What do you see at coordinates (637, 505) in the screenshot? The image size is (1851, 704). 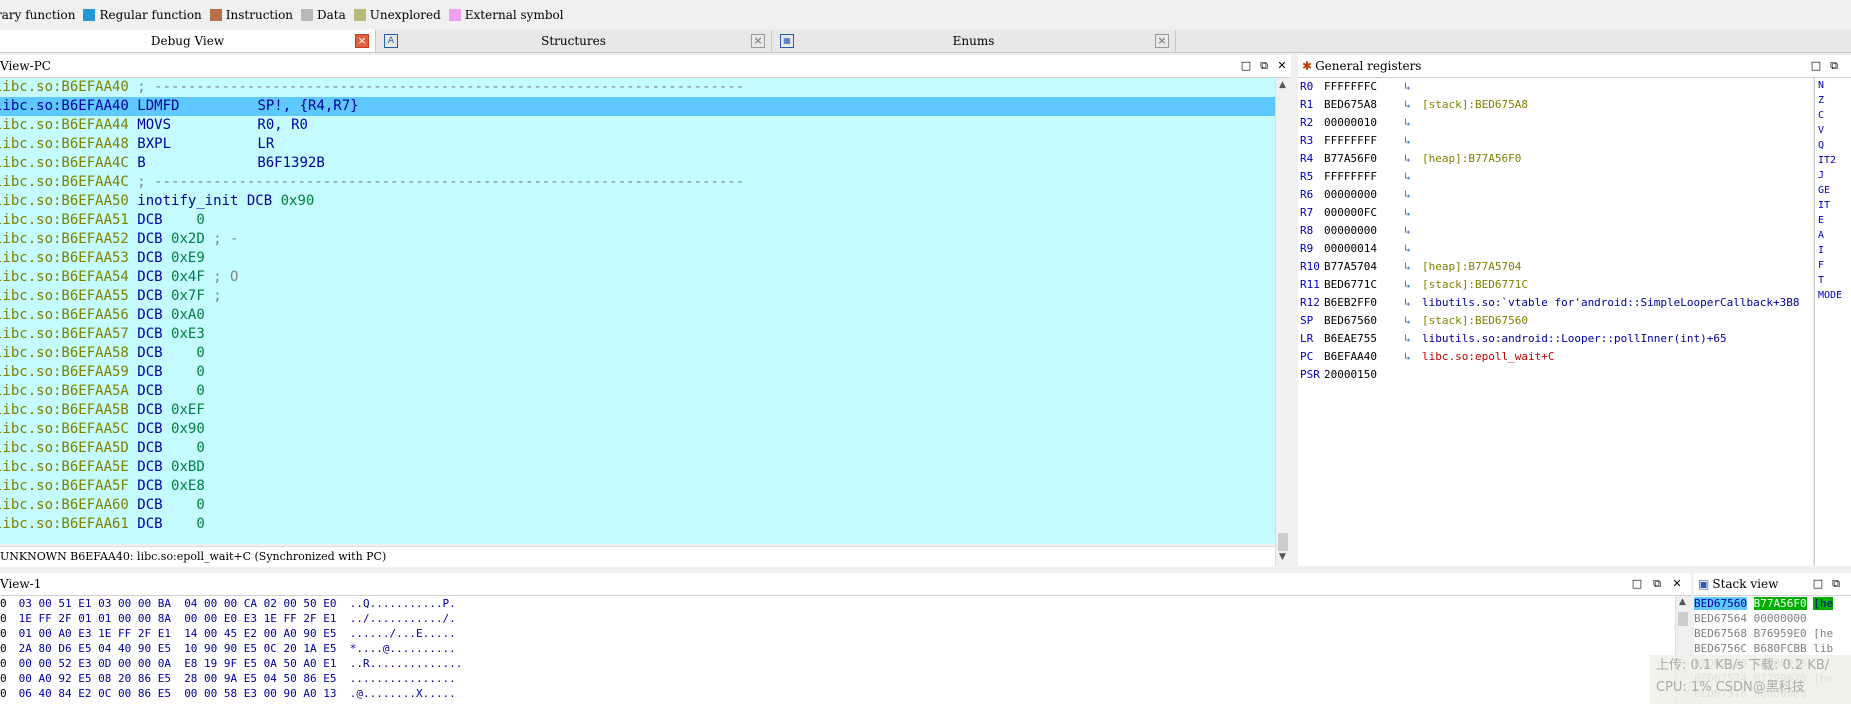 I see `disasm-line: libc.so:B6EFAA60 DCB 0` at bounding box center [637, 505].